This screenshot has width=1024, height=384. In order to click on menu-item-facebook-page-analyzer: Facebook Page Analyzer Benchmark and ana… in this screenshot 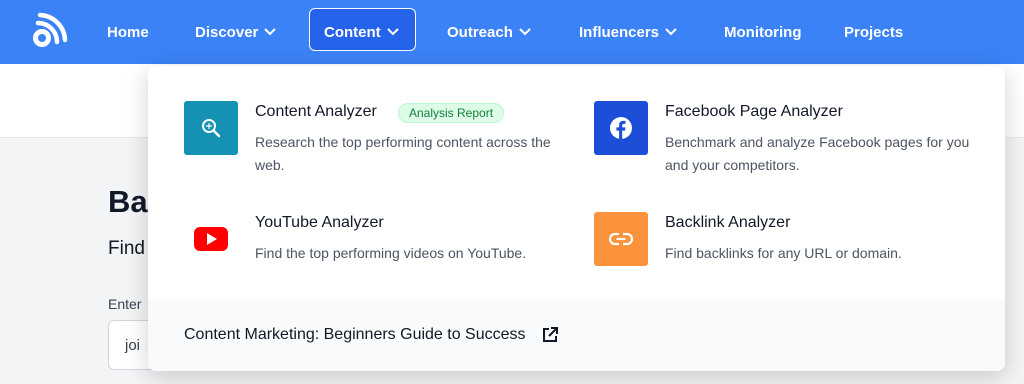, I will do `click(789, 141)`.